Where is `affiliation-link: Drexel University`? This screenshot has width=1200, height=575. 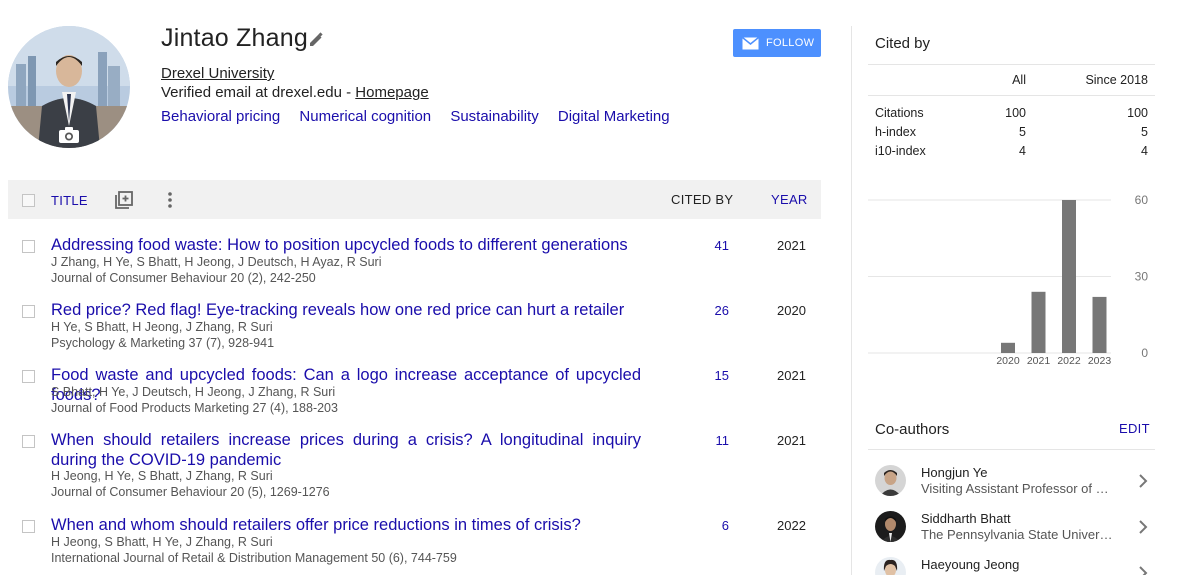 affiliation-link: Drexel University is located at coordinates (217, 73).